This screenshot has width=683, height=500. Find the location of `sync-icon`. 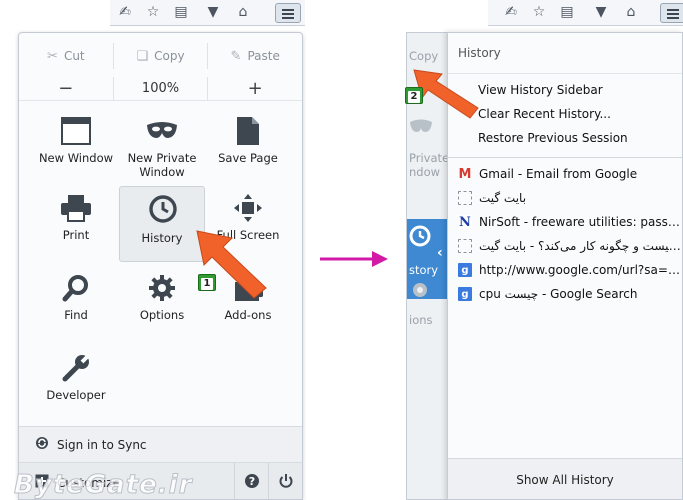

sync-icon is located at coordinates (42, 444).